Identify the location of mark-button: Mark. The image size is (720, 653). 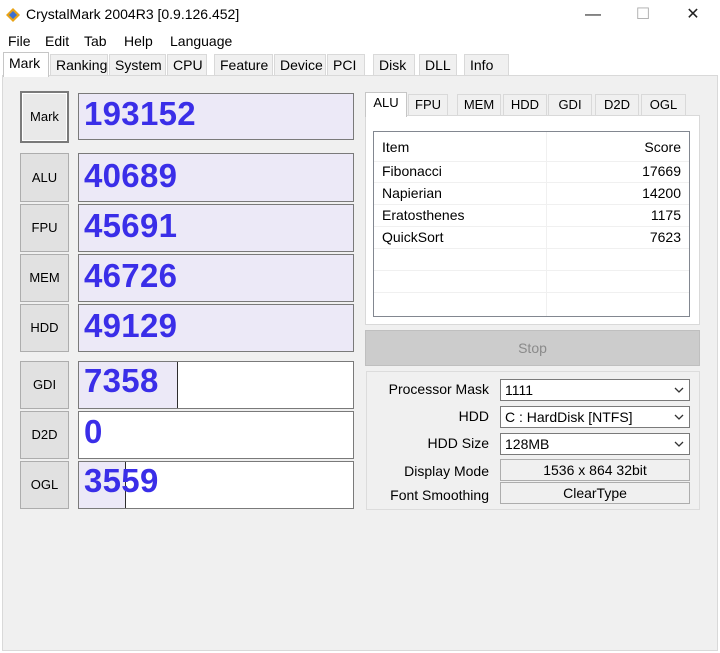
(44, 117).